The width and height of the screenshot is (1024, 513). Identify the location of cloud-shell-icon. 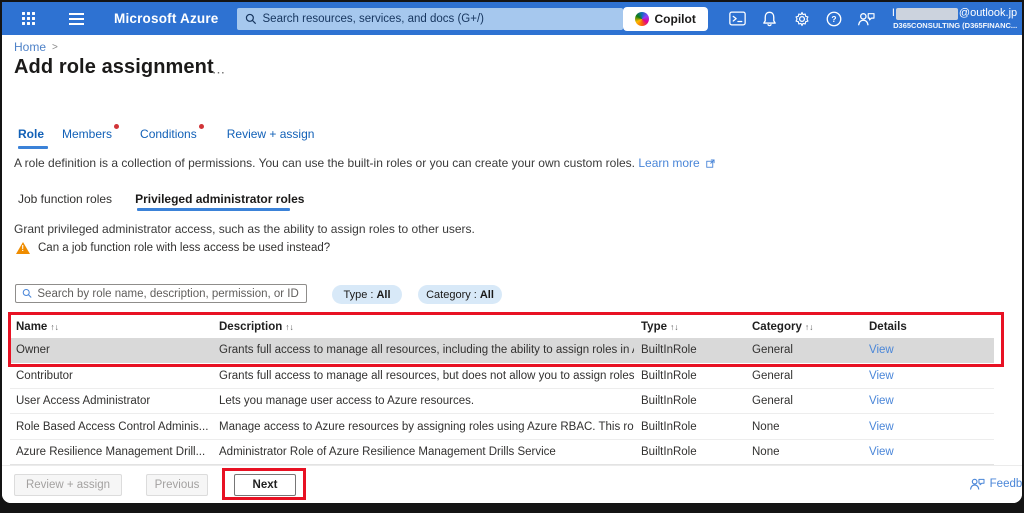
(738, 18).